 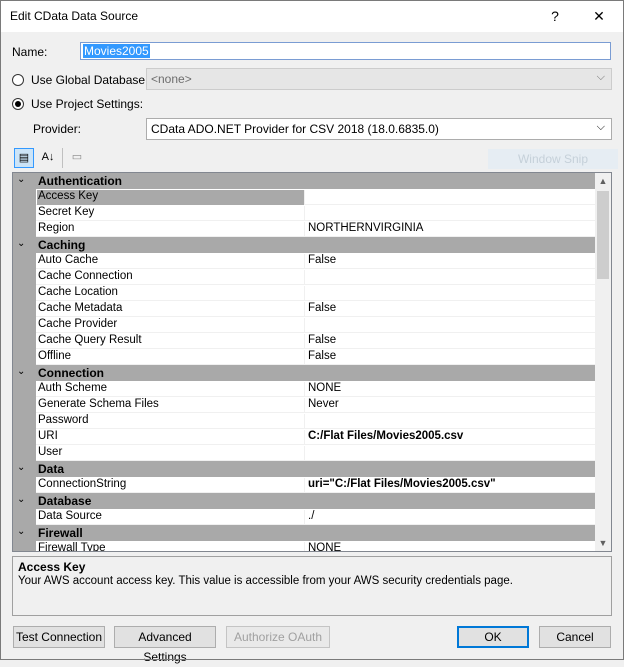 What do you see at coordinates (449, 517) in the screenshot?
I see `grid-property-value: ./` at bounding box center [449, 517].